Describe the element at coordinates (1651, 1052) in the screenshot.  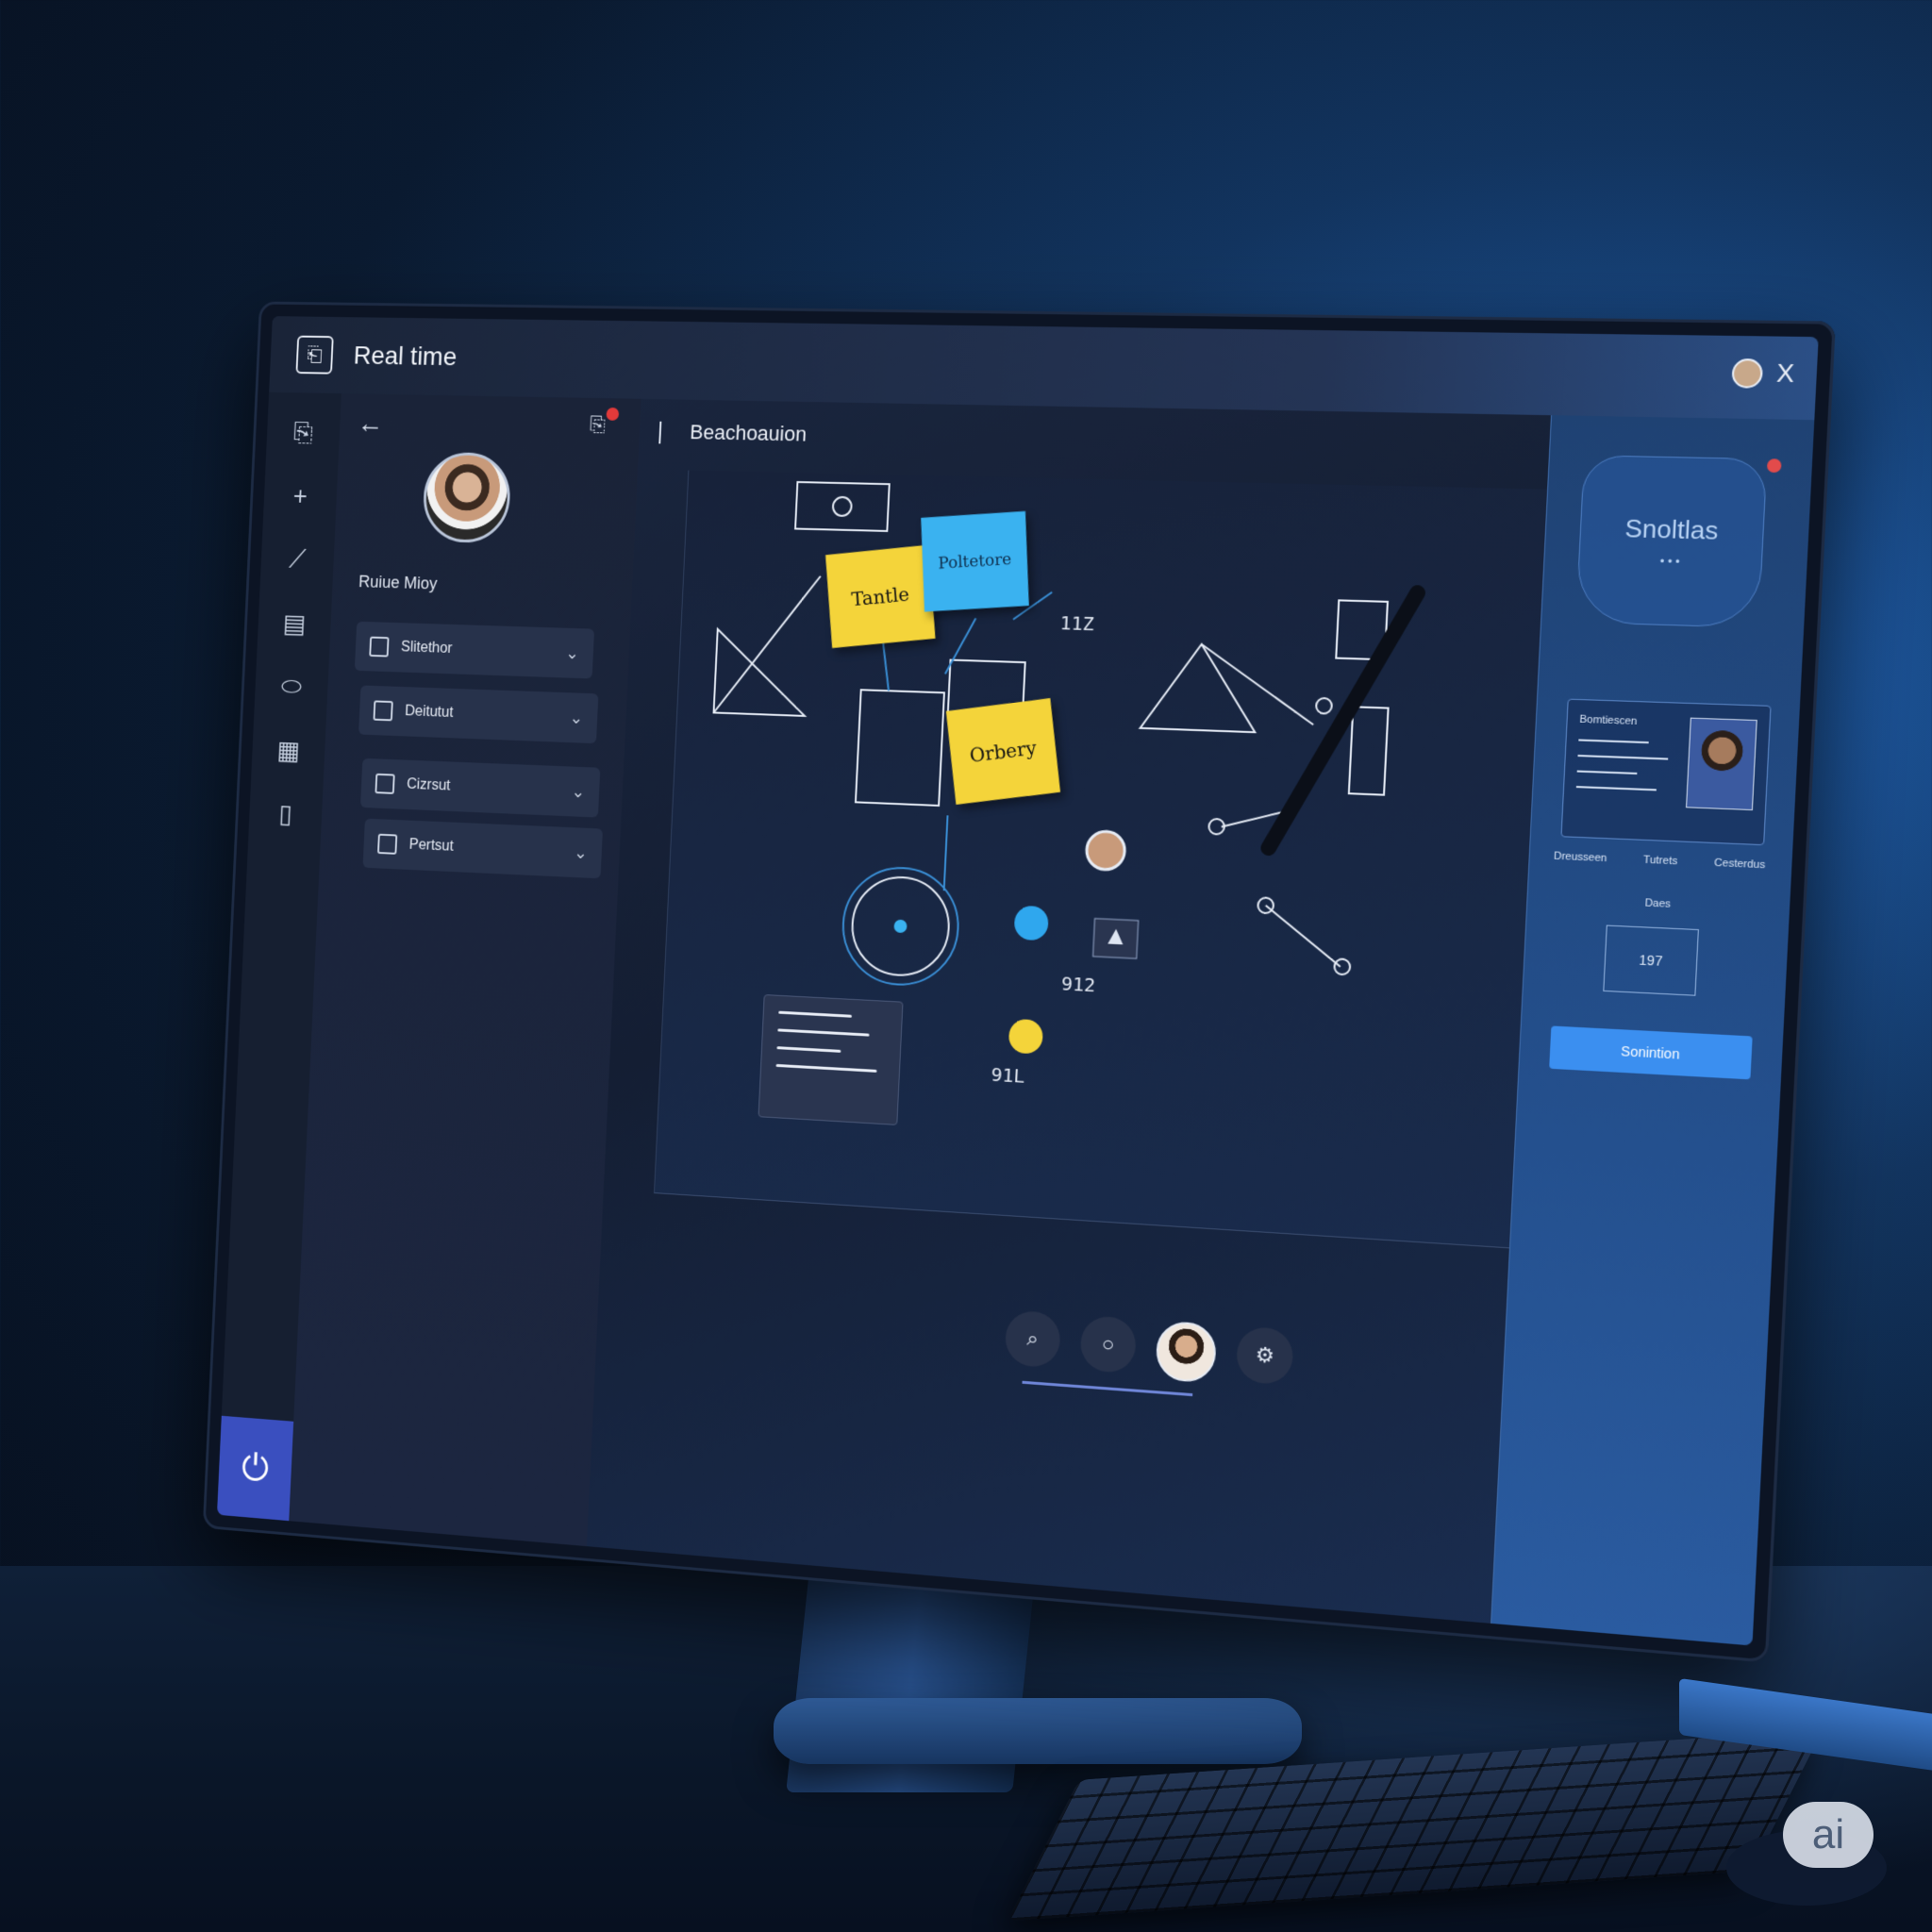
I see `primary-action-button: Sonintion` at that location.